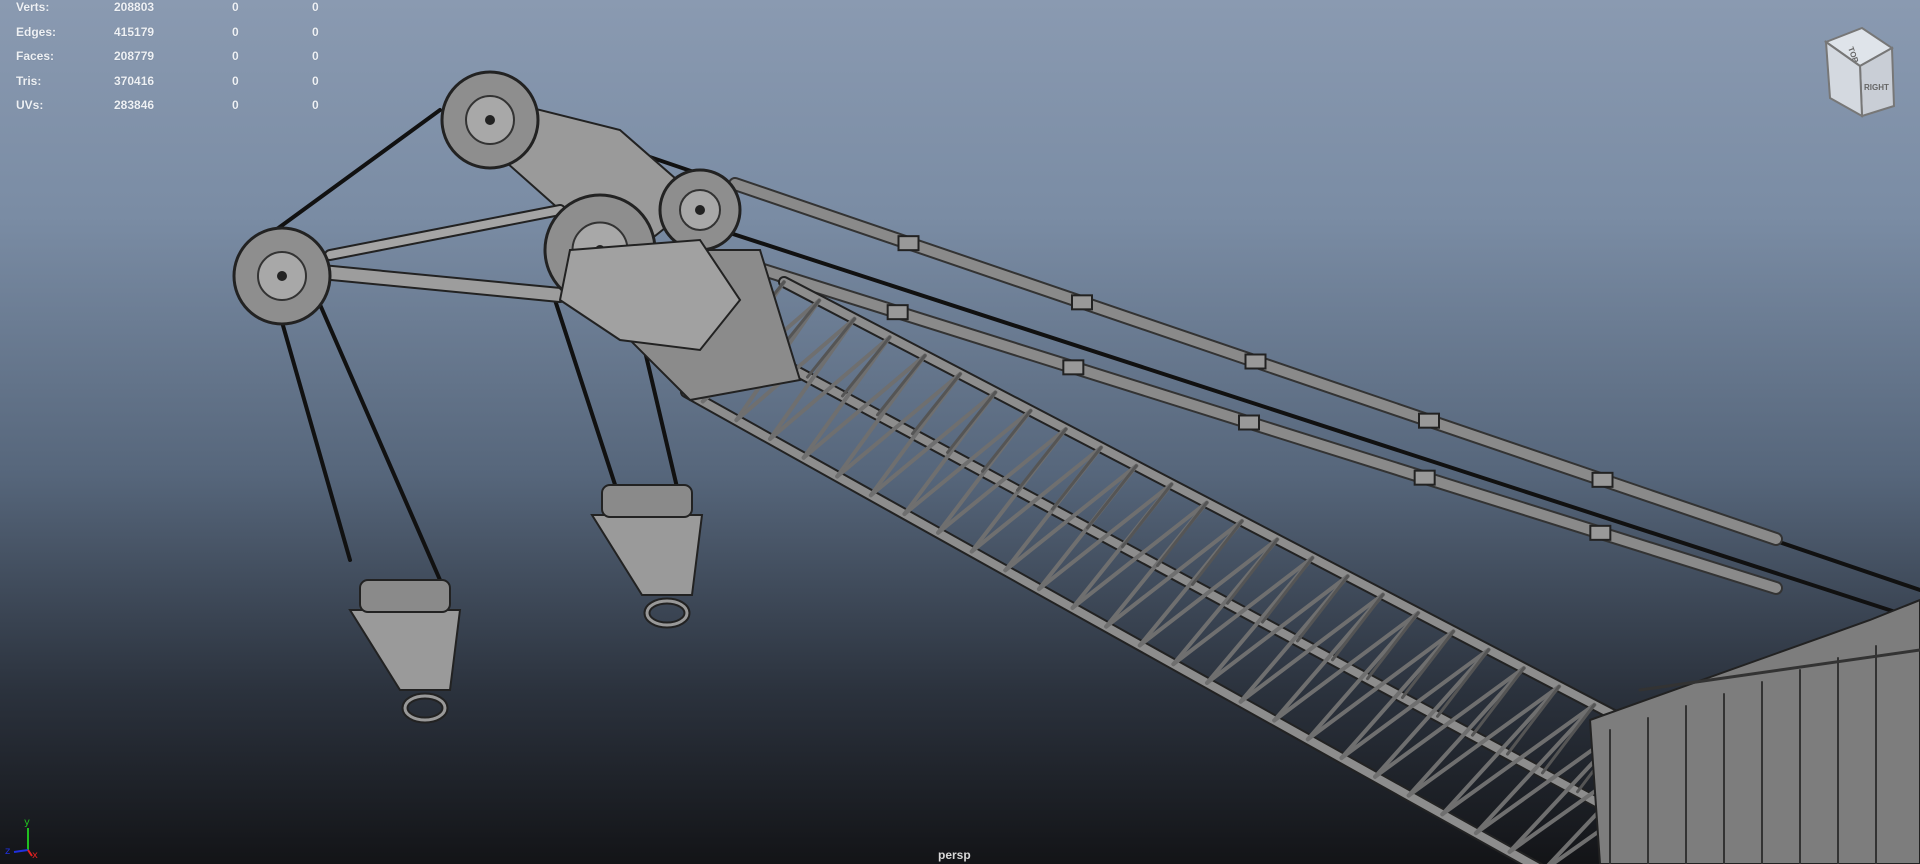 The height and width of the screenshot is (864, 1920). I want to click on view-cube-right-label: RIGHT, so click(1876, 87).